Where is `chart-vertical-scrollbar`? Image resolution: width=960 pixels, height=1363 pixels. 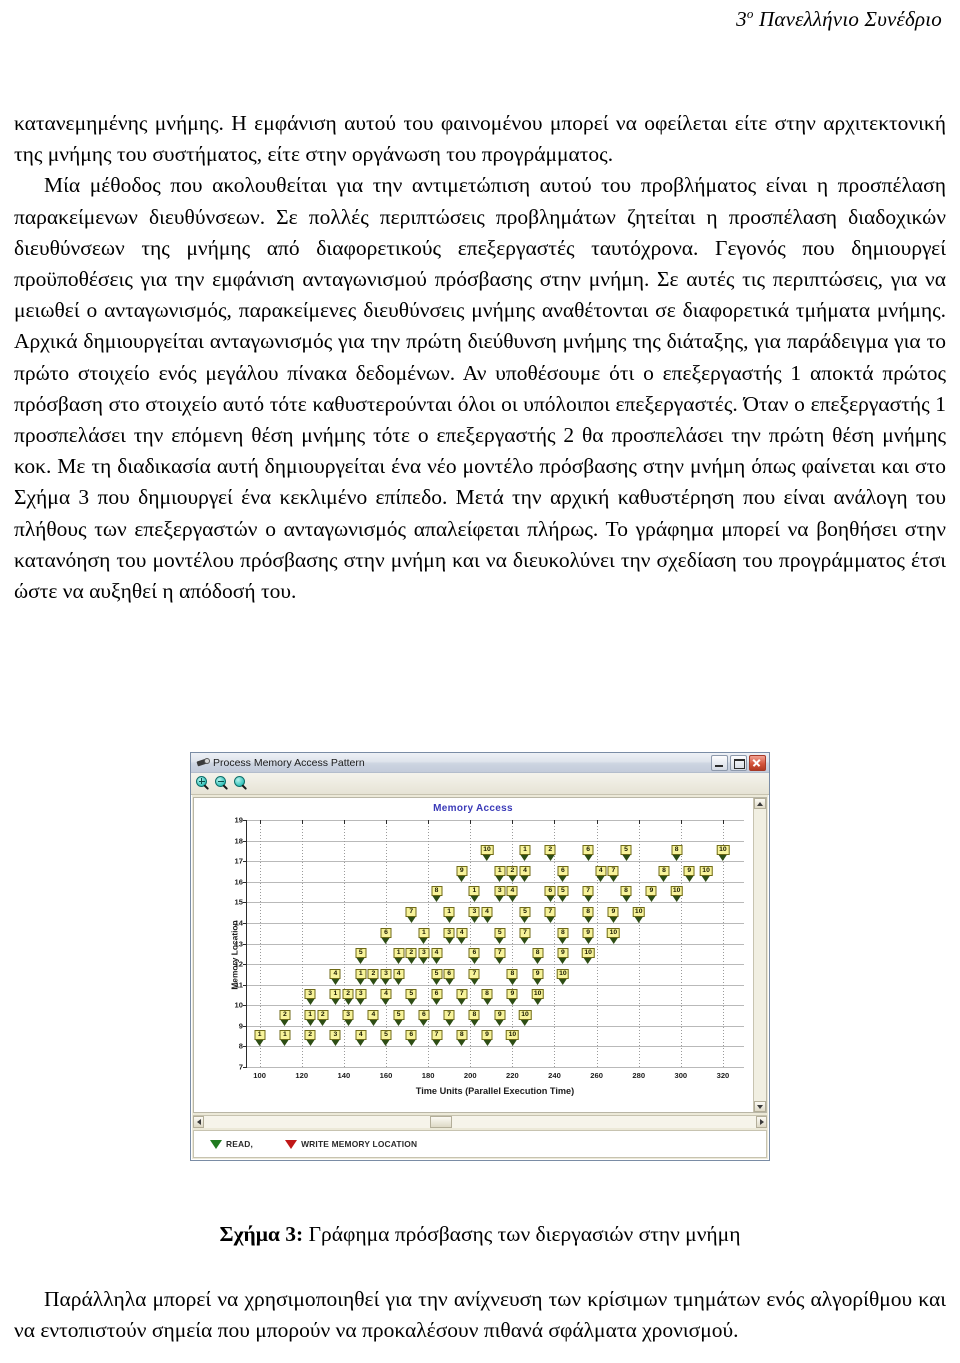
chart-vertical-scrollbar is located at coordinates (759, 955).